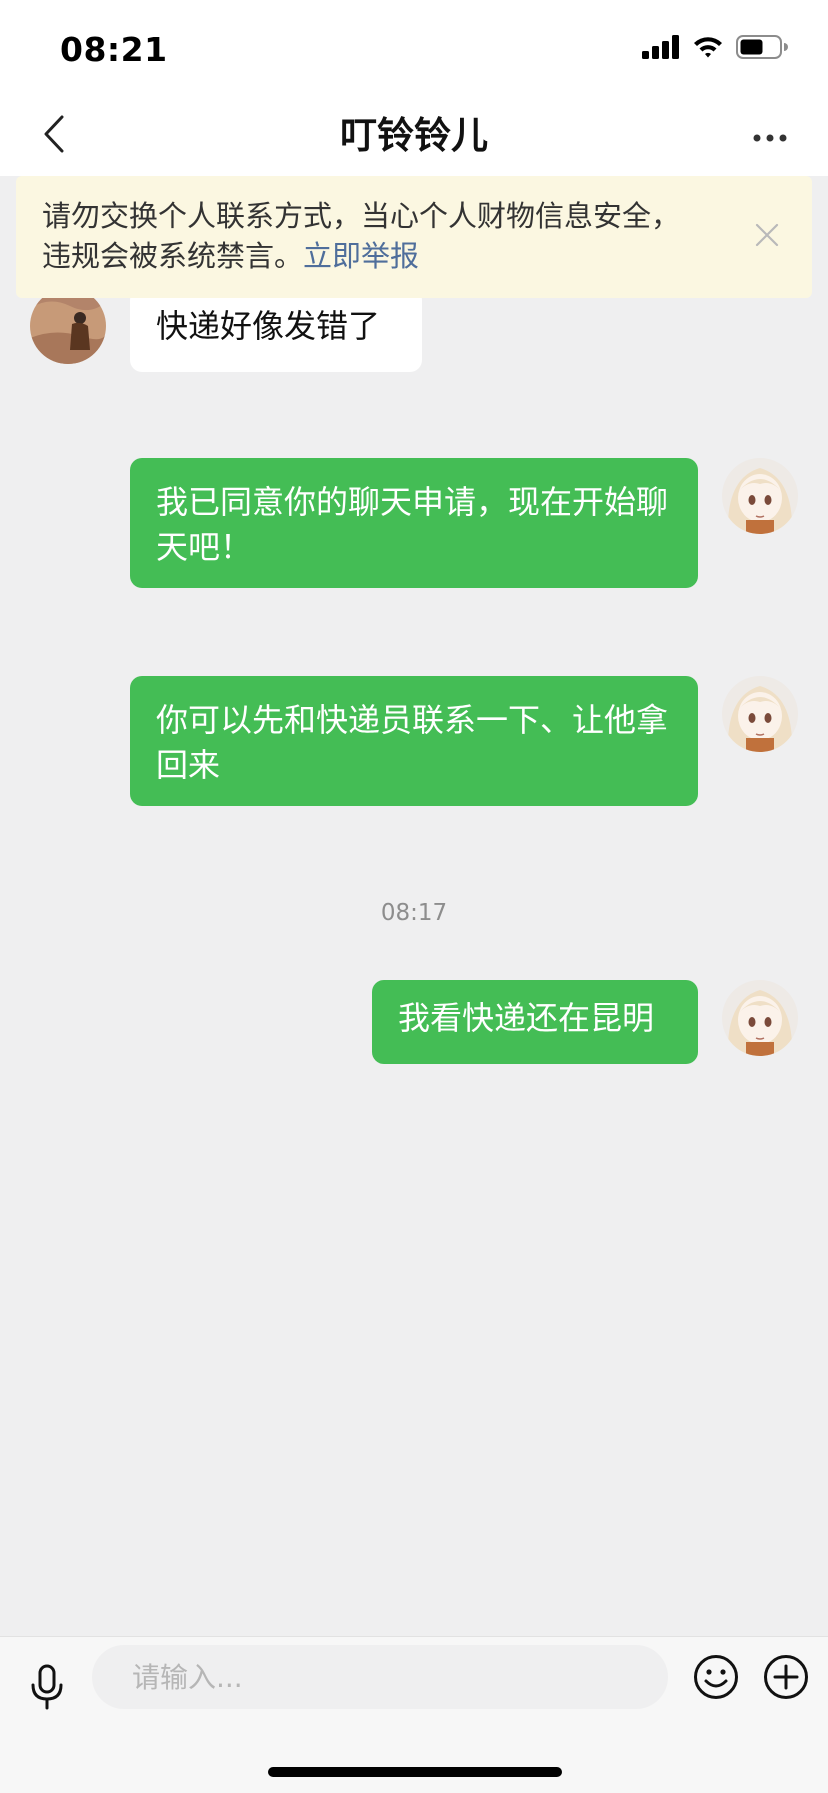  I want to click on message-bubble-incoming: 快递好像发错了, so click(276, 330).